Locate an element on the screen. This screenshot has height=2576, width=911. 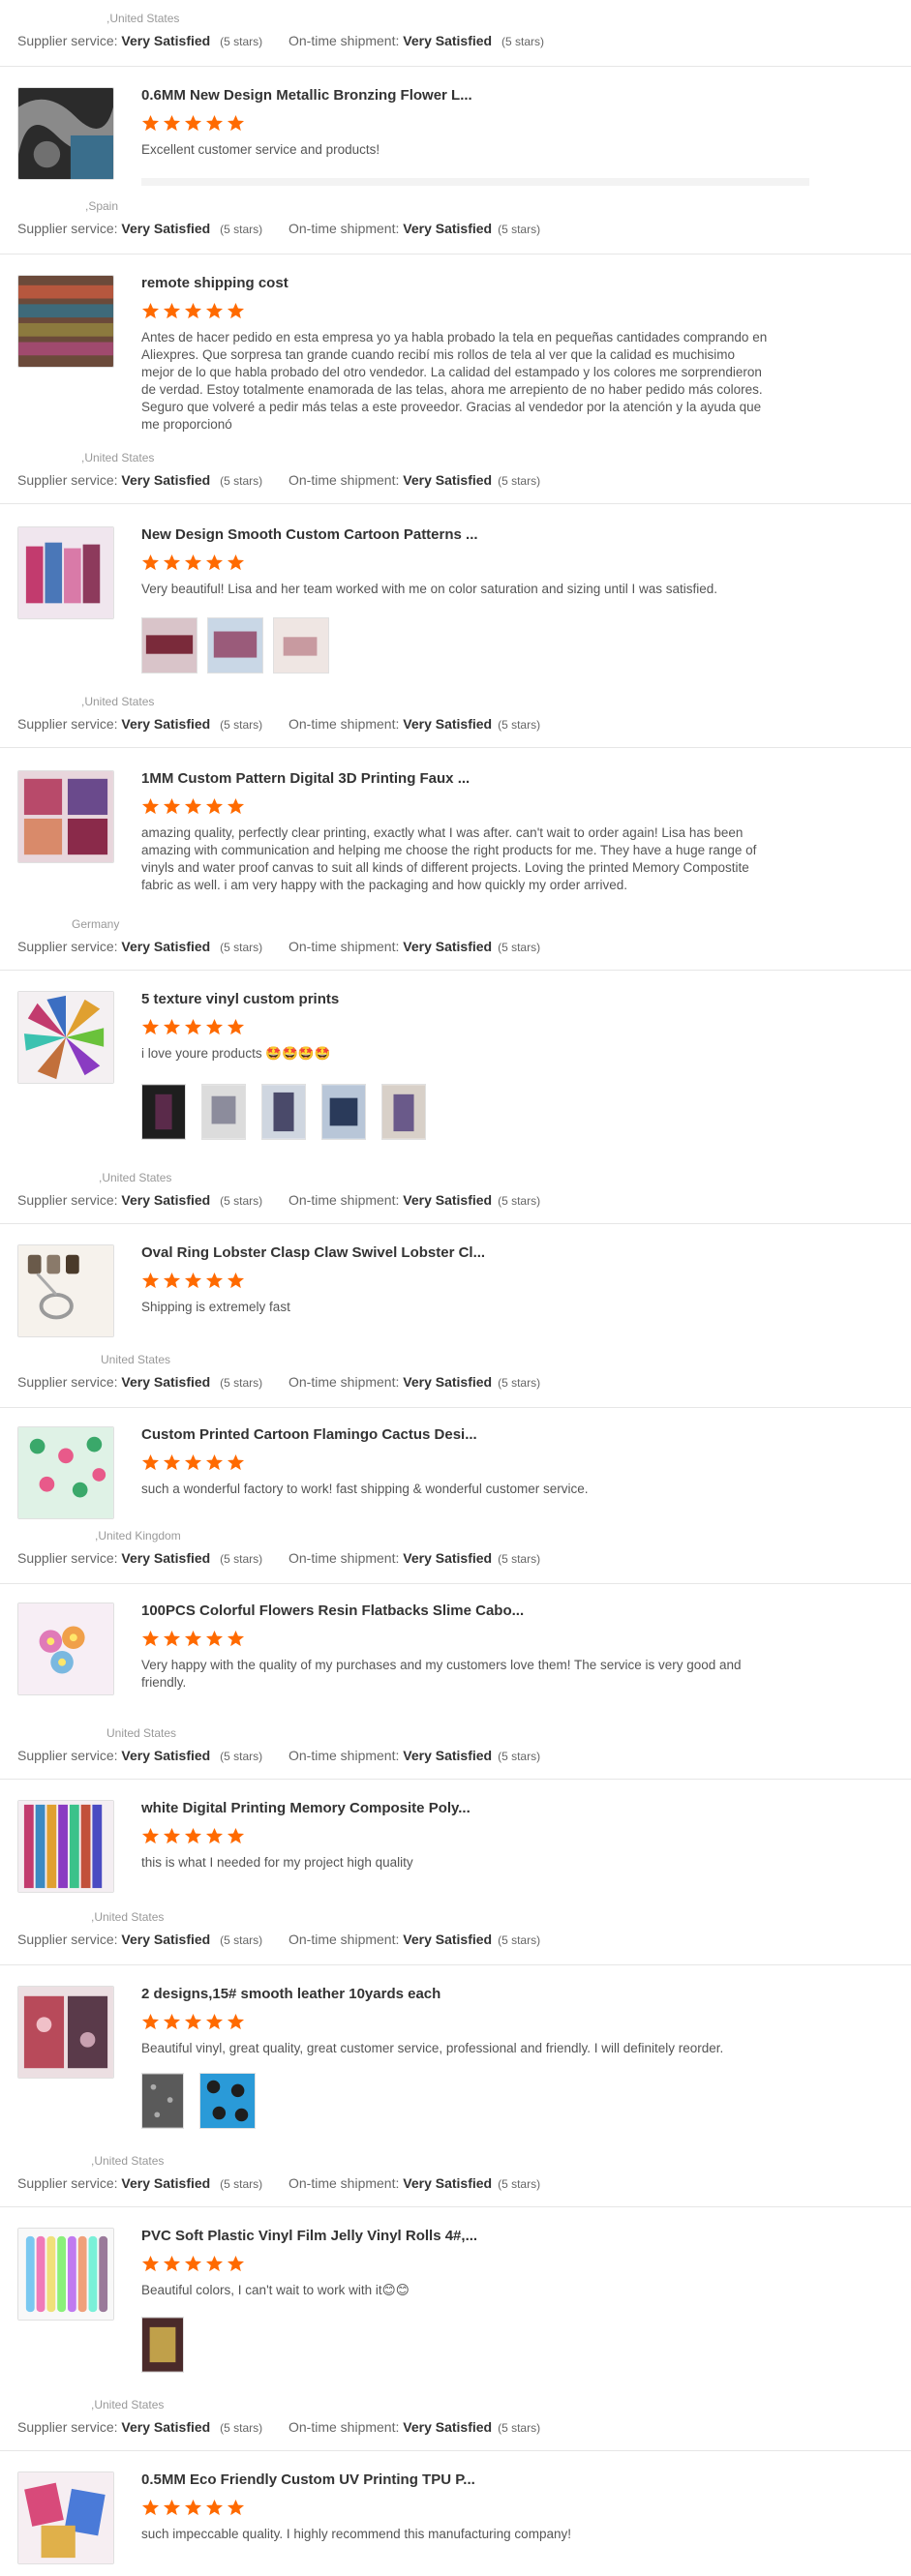
reviewer-country: United States is located at coordinates (141, 1733).